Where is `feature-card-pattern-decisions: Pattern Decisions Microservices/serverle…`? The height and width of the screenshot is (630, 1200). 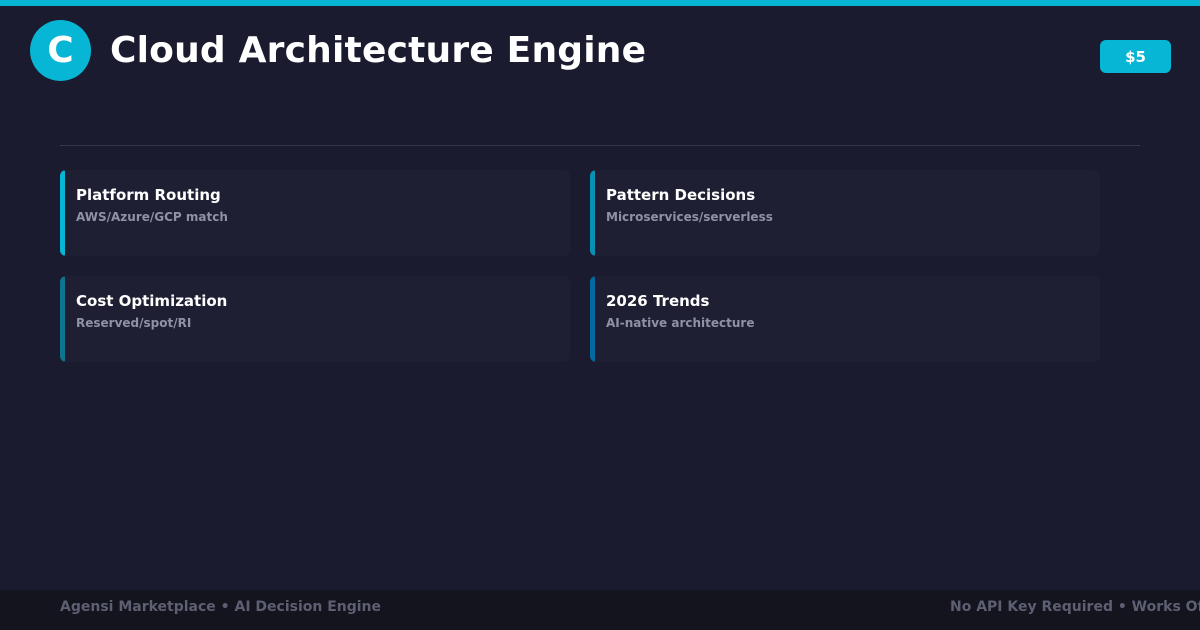 feature-card-pattern-decisions: Pattern Decisions Microservices/serverle… is located at coordinates (845, 213).